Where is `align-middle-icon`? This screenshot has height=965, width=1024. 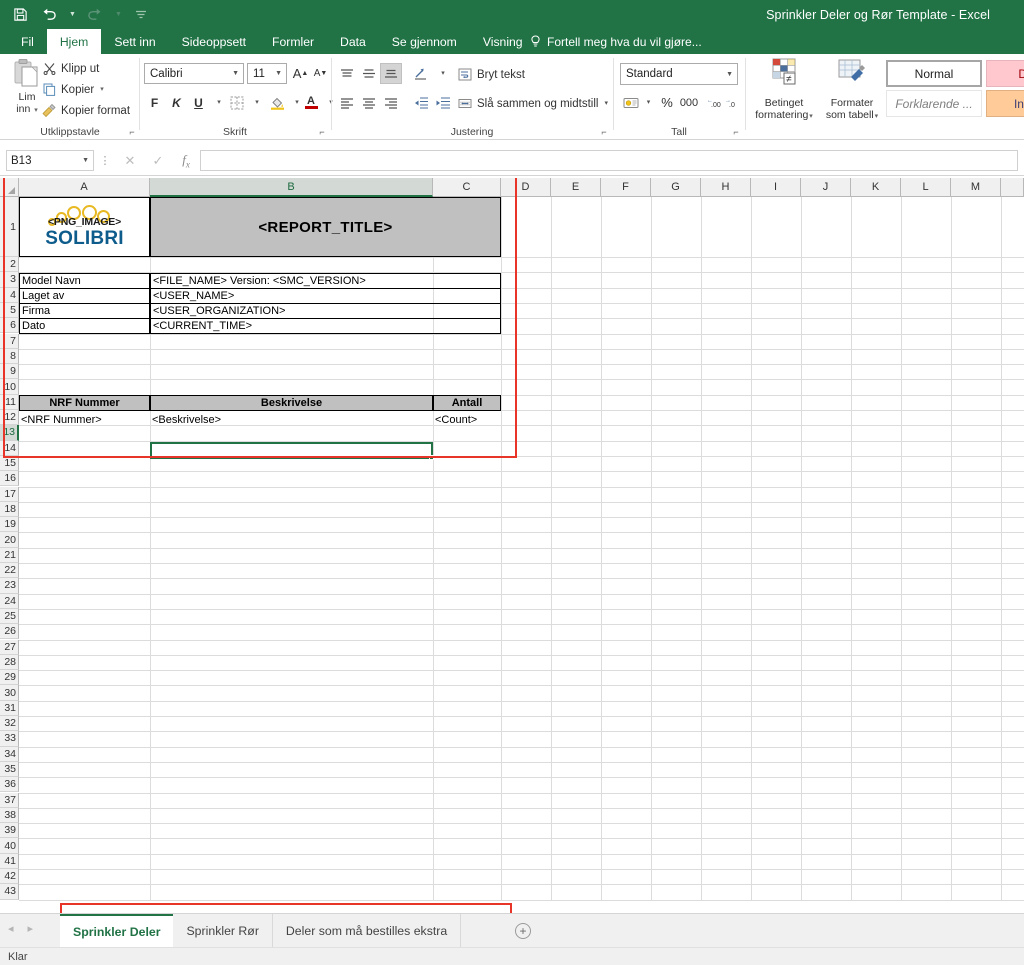
align-middle-icon is located at coordinates (369, 73).